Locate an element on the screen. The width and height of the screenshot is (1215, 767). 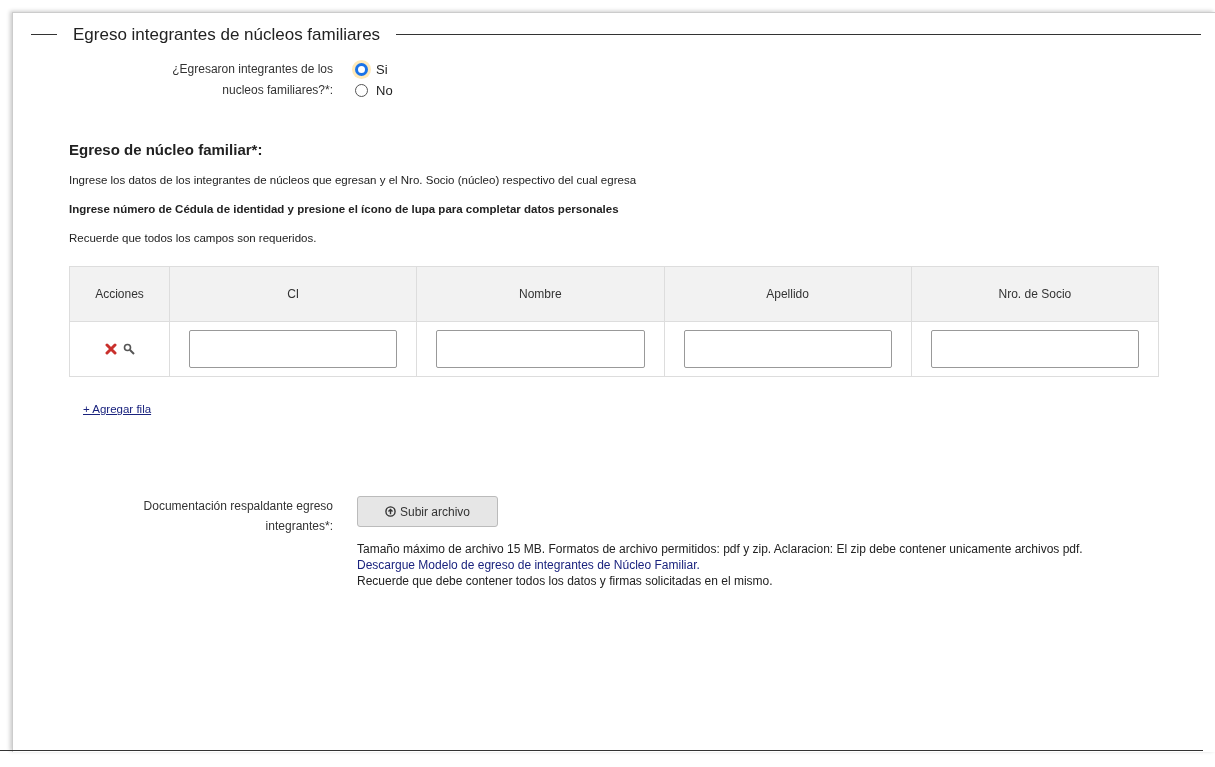
section-legend: Egreso integrantes de núcleos familiares is located at coordinates (227, 34).